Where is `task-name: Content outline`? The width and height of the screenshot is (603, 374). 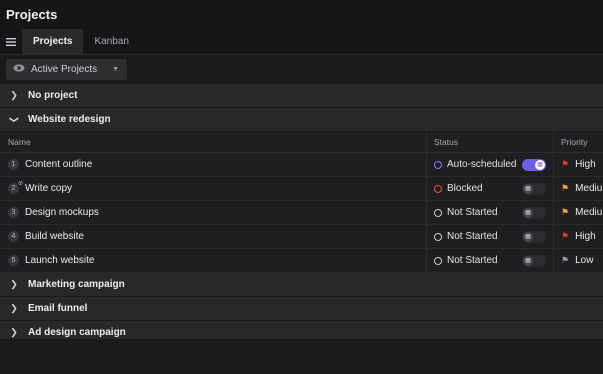
task-name: Content outline is located at coordinates (58, 164).